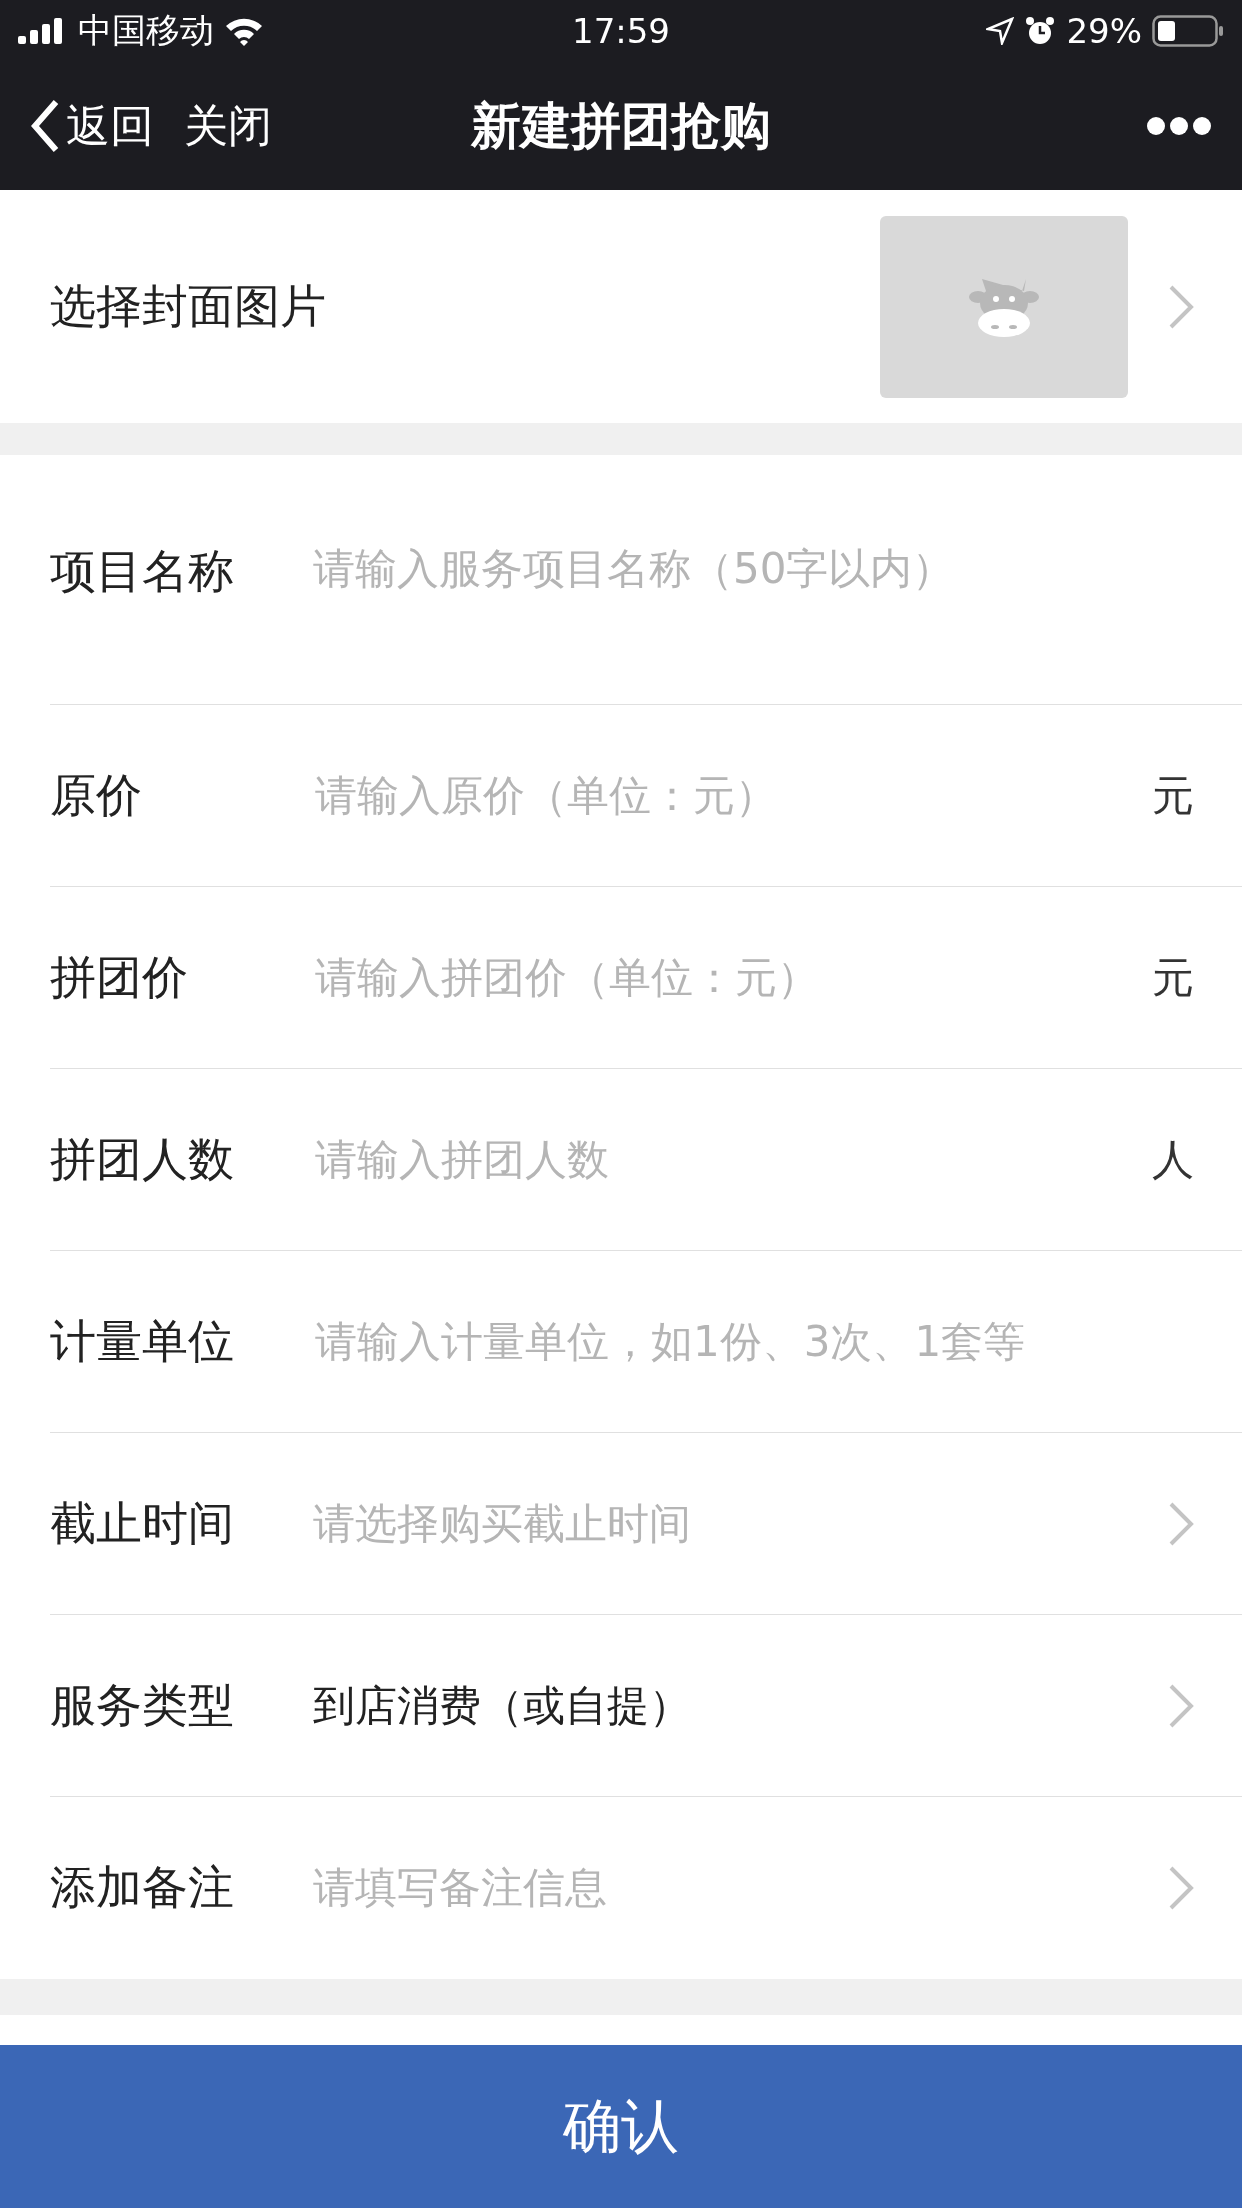  What do you see at coordinates (732, 795) in the screenshot?
I see `input-field: 请输入原价（单位：元）` at bounding box center [732, 795].